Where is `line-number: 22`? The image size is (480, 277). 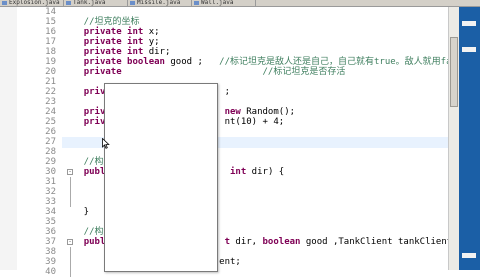 line-number: 22 is located at coordinates (50, 92).